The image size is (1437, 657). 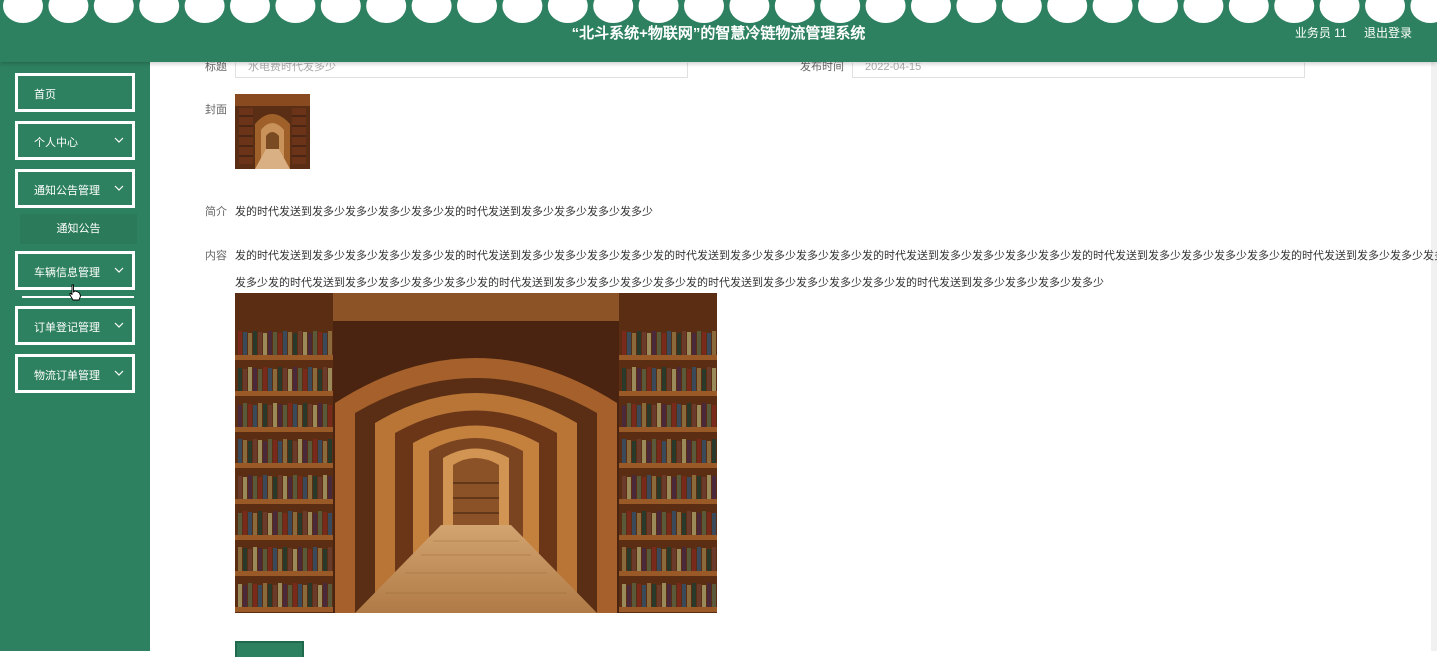 I want to click on title-field: 水电费时代发多少, so click(x=461, y=70).